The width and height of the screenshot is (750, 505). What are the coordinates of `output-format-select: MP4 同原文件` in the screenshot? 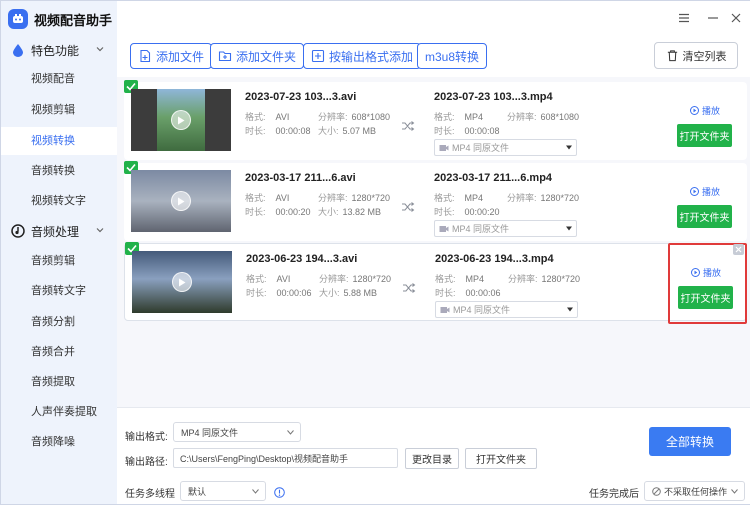 It's located at (237, 432).